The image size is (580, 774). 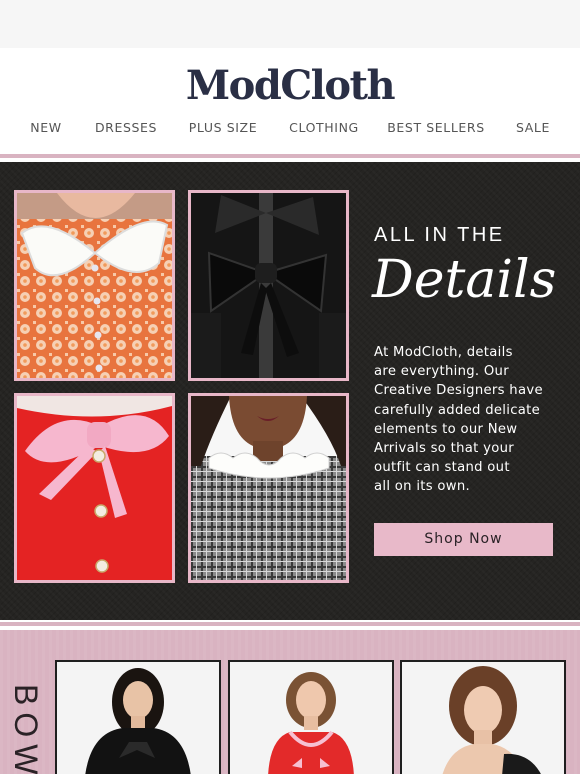 What do you see at coordinates (94, 488) in the screenshot?
I see `red-pink-bow-photo` at bounding box center [94, 488].